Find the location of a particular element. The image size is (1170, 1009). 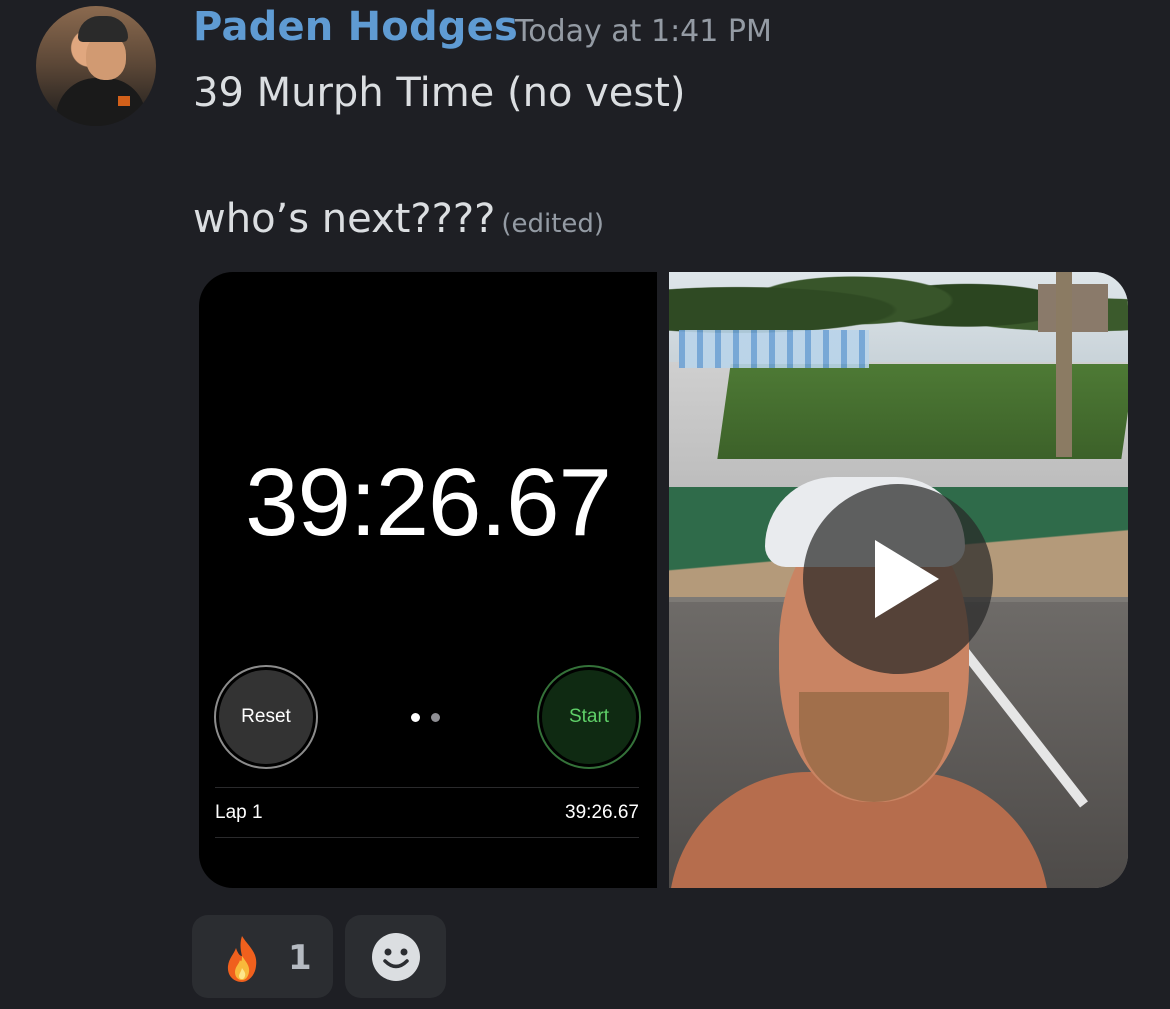

fire-icon is located at coordinates (242, 959).